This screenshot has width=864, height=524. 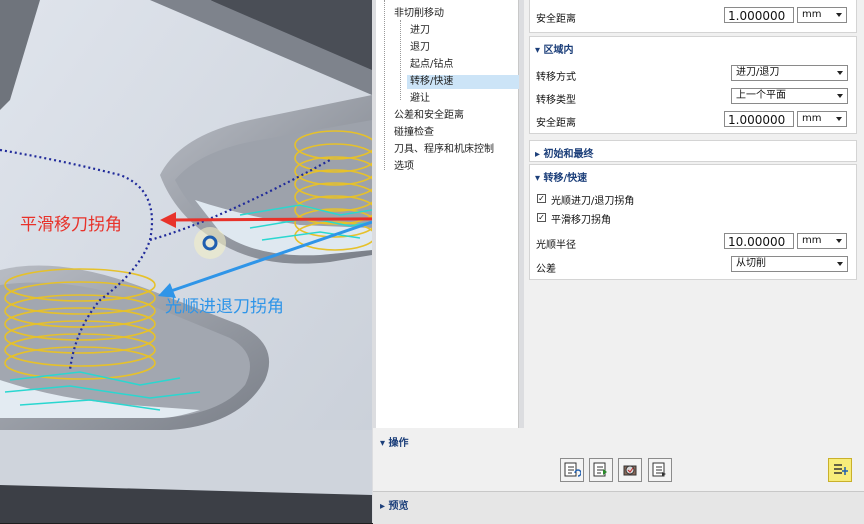 What do you see at coordinates (822, 241) in the screenshot?
I see `smooth-radius-unit-select: mm` at bounding box center [822, 241].